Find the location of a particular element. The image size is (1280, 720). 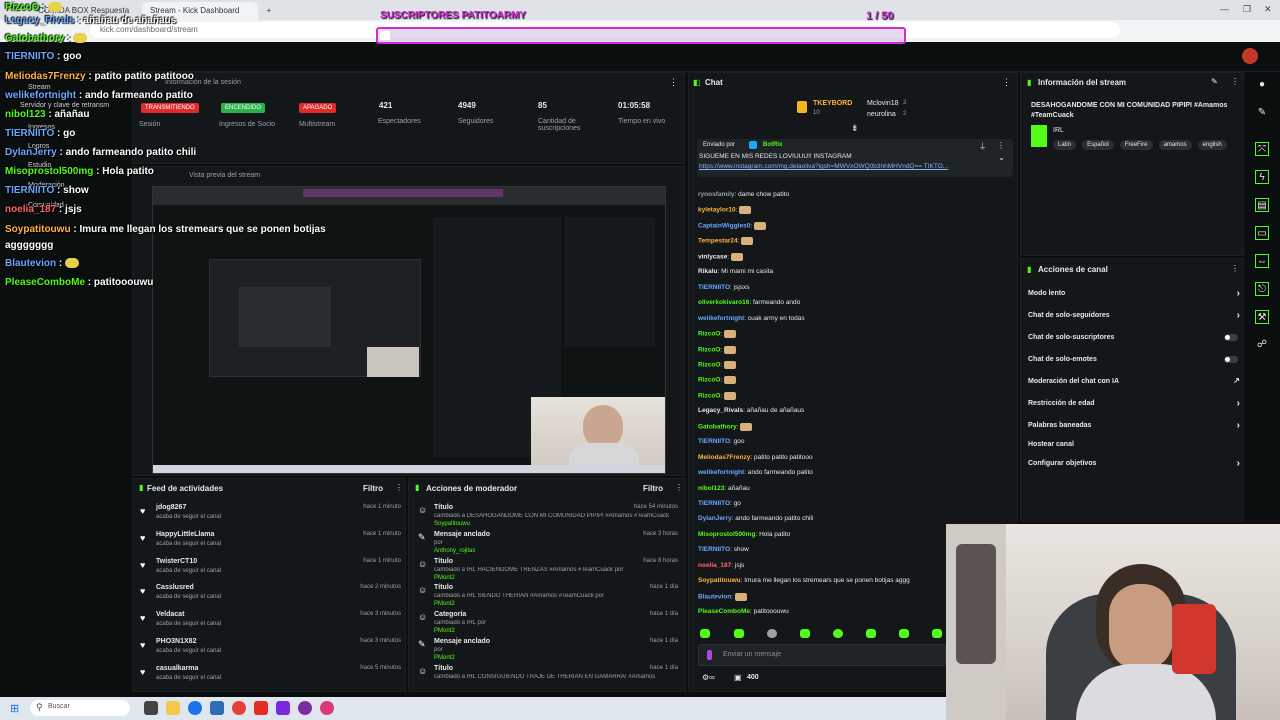

maximize-button: ❐ is located at coordinates (1247, 9).